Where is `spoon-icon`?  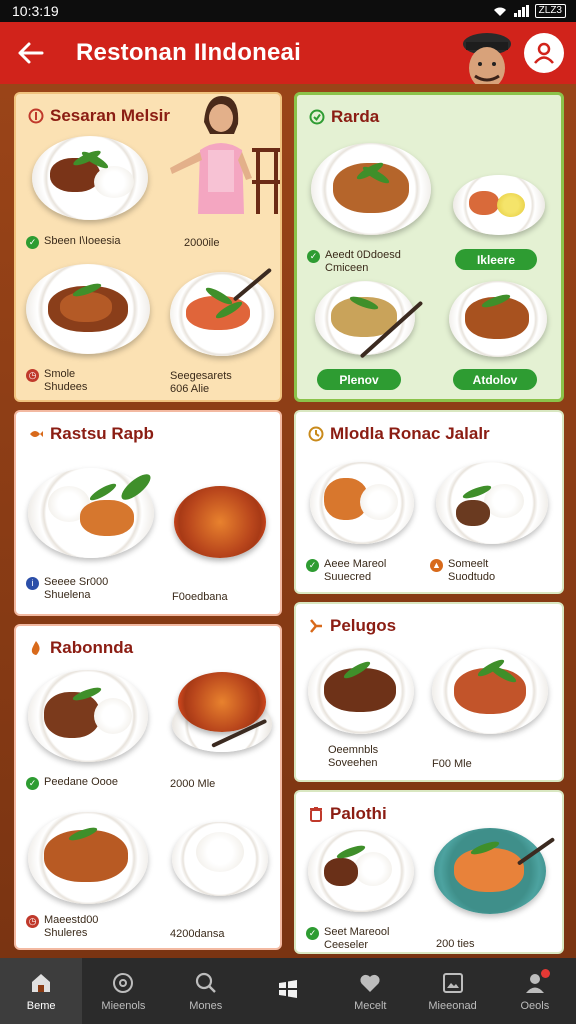 spoon-icon is located at coordinates (36, 116).